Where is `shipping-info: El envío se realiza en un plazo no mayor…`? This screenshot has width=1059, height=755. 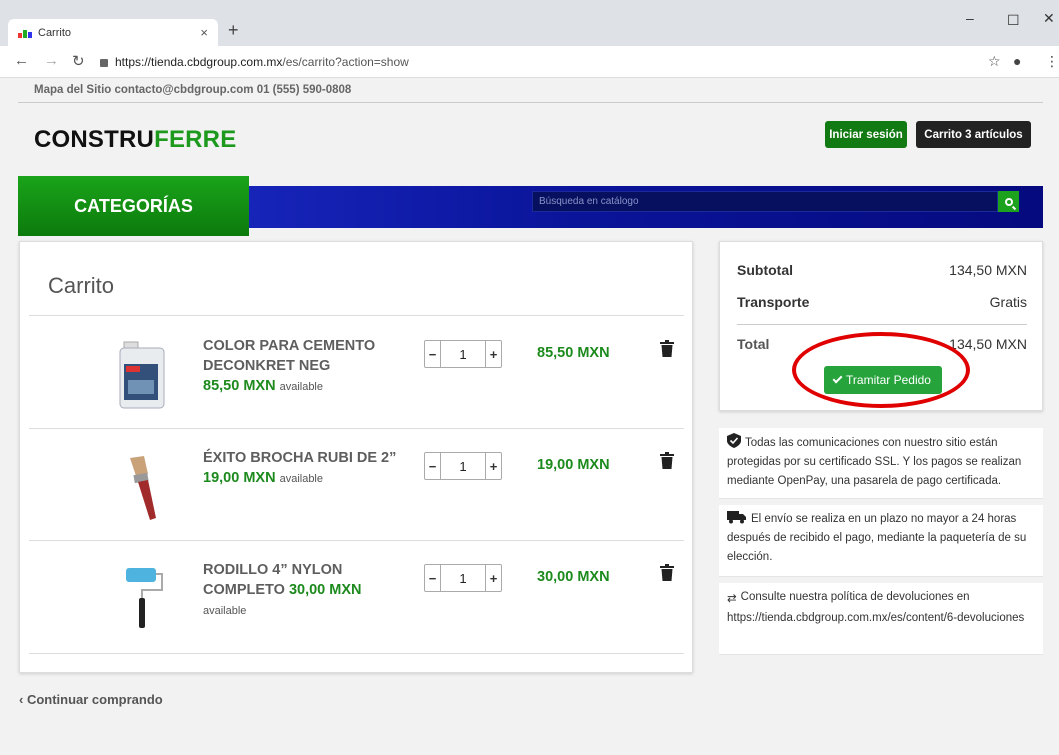
shipping-info: El envío se realiza en un plazo no mayor… is located at coordinates (881, 541).